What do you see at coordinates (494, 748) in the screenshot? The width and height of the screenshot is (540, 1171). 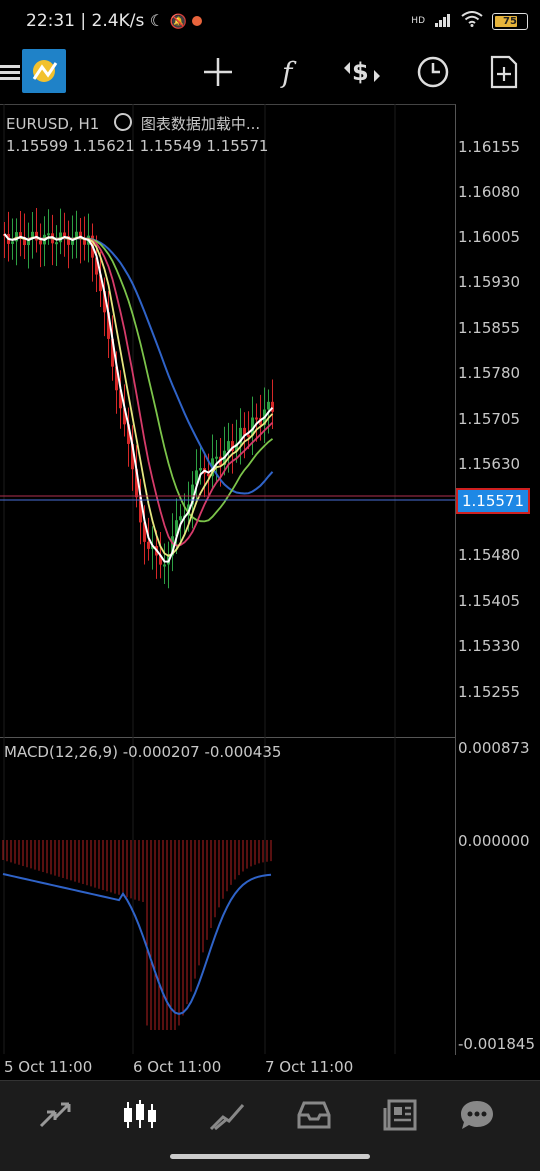 I see `macd-level: 0.000873` at bounding box center [494, 748].